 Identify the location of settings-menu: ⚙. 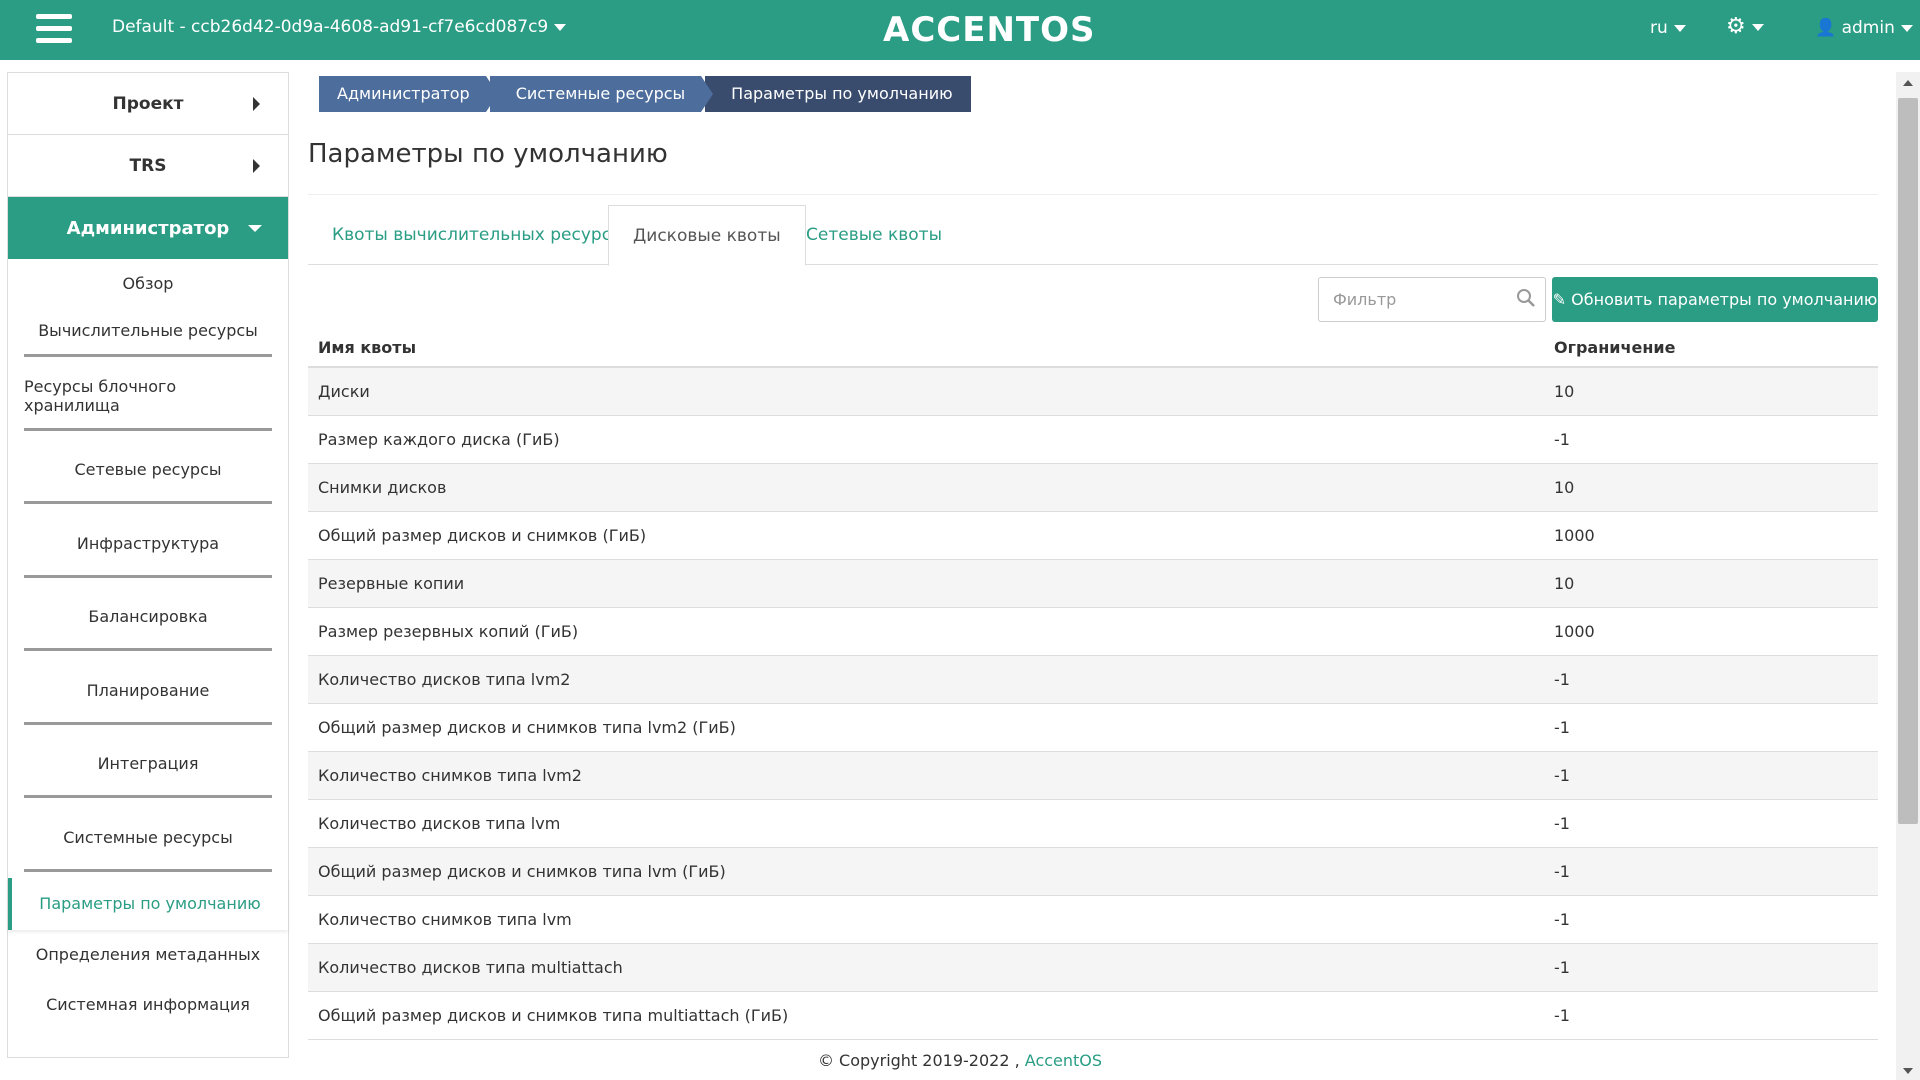
(1745, 26).